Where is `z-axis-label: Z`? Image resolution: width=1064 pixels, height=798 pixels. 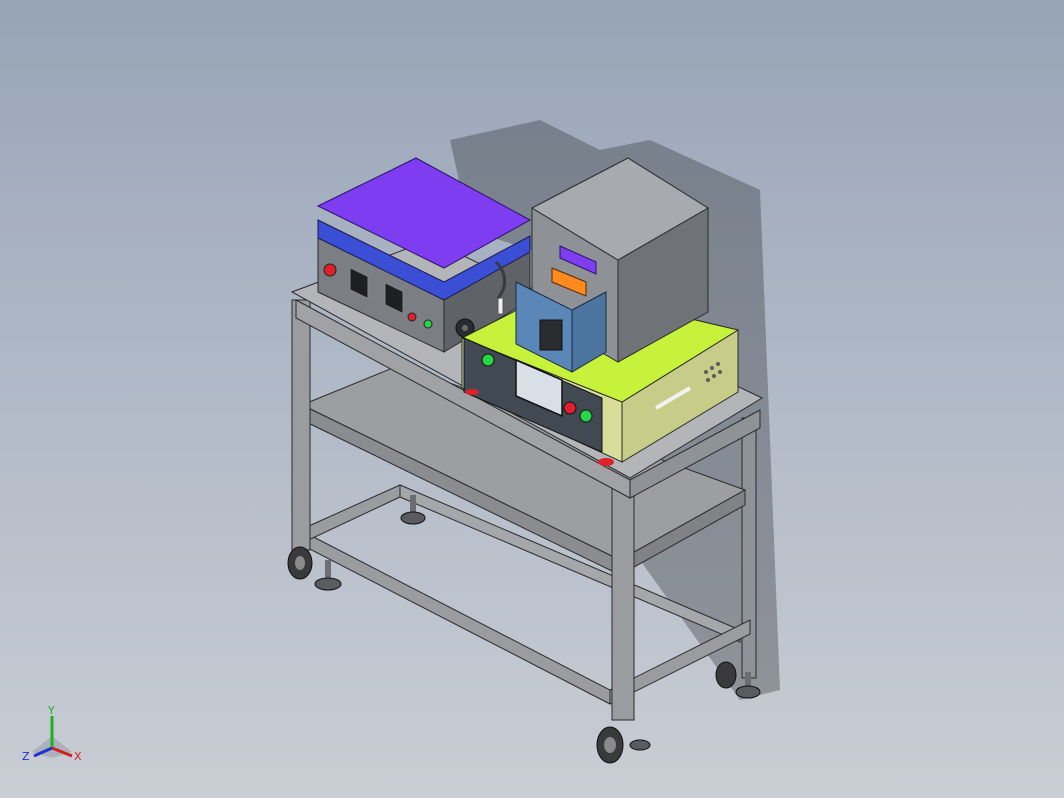 z-axis-label: Z is located at coordinates (26, 756).